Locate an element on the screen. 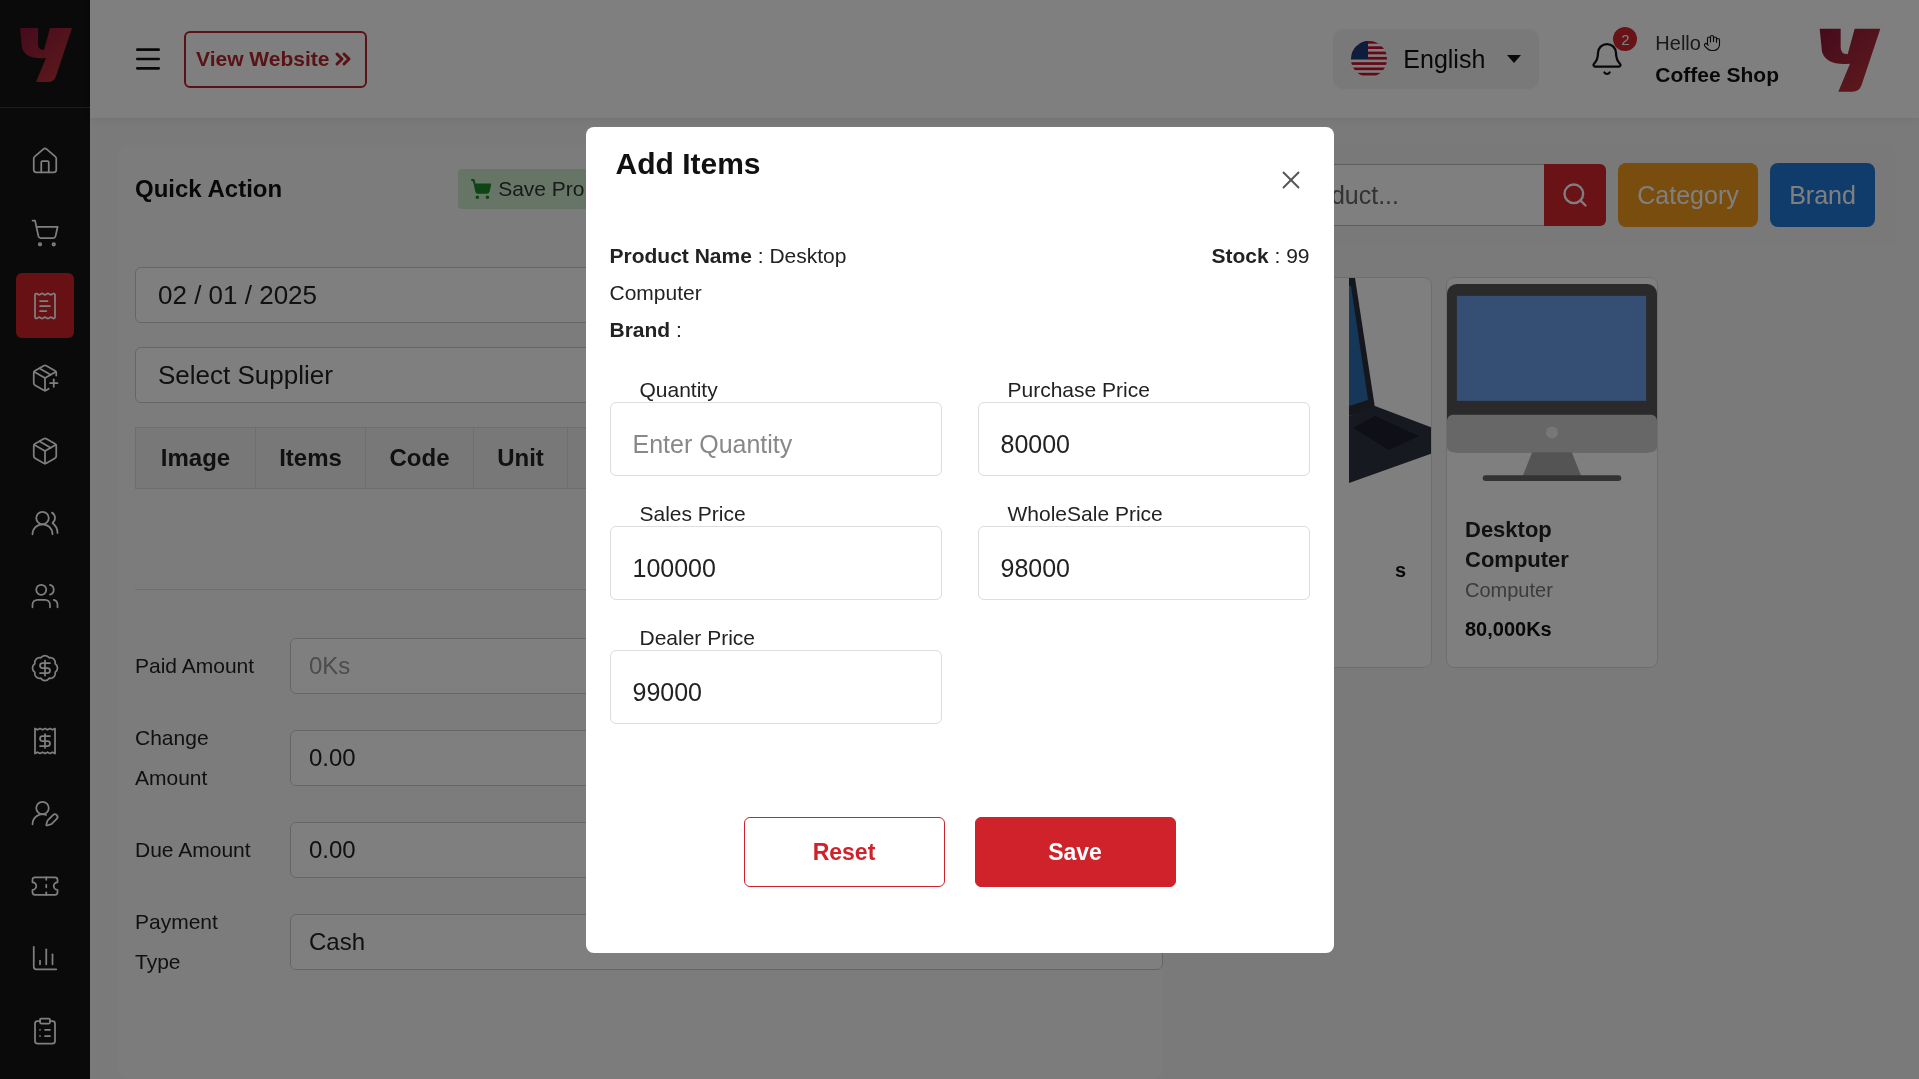 This screenshot has height=1079, width=1919. greeting: Hello is located at coordinates (1678, 43).